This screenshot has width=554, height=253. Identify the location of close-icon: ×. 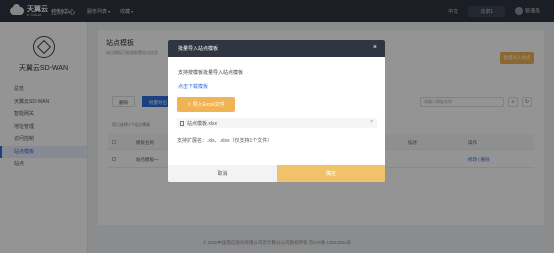
(375, 48).